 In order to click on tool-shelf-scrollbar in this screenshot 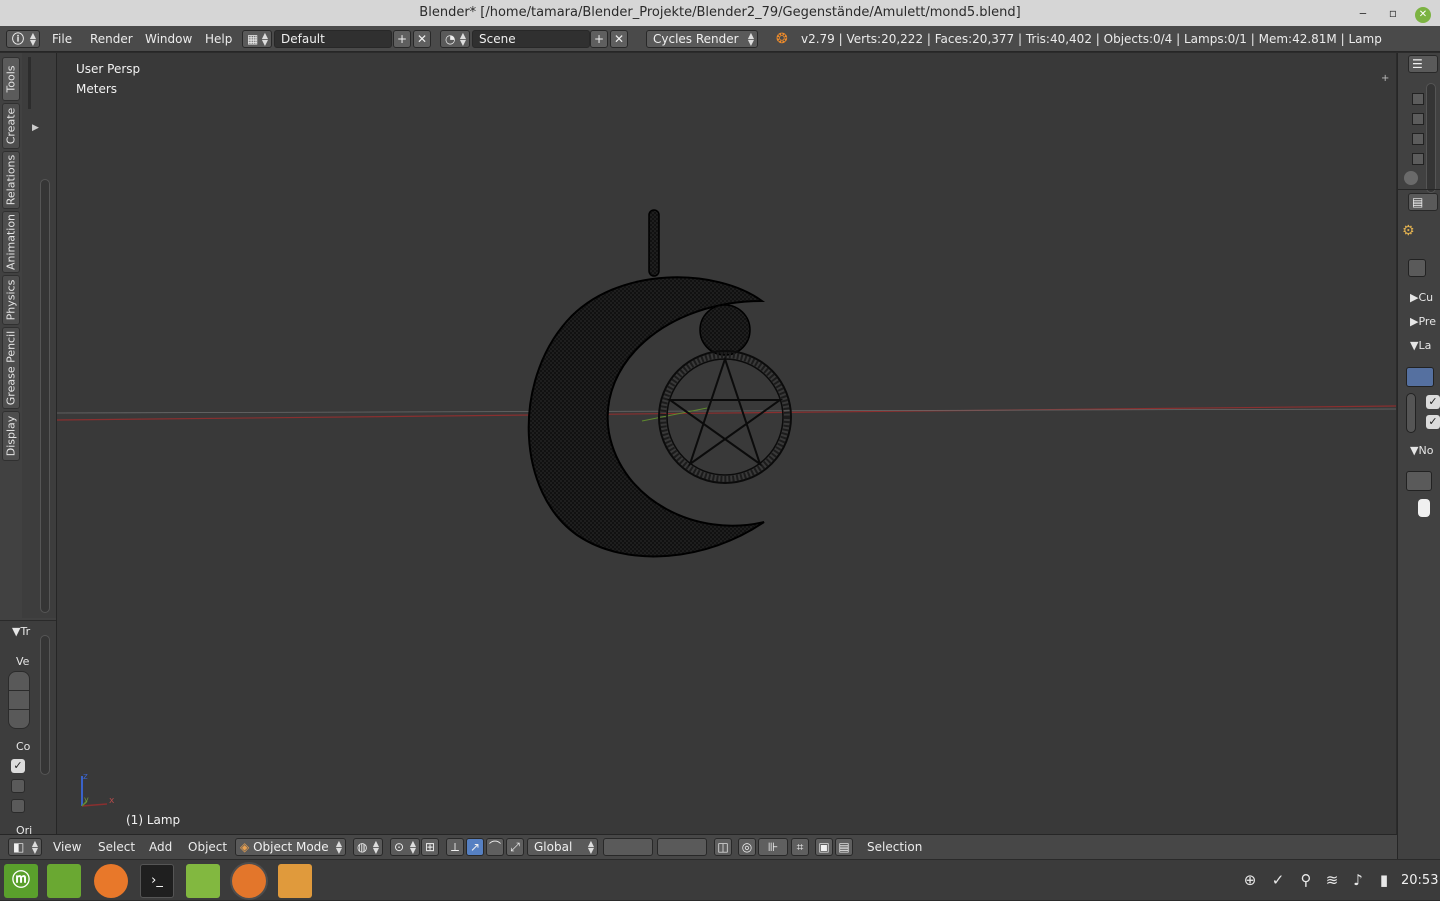, I will do `click(45, 396)`.